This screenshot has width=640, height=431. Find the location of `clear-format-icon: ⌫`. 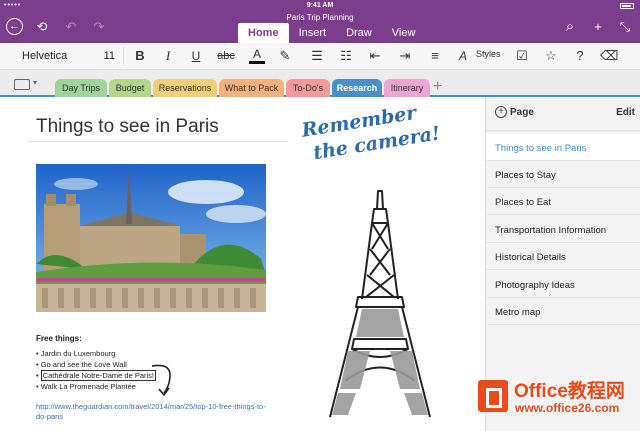

clear-format-icon: ⌫ is located at coordinates (609, 56).